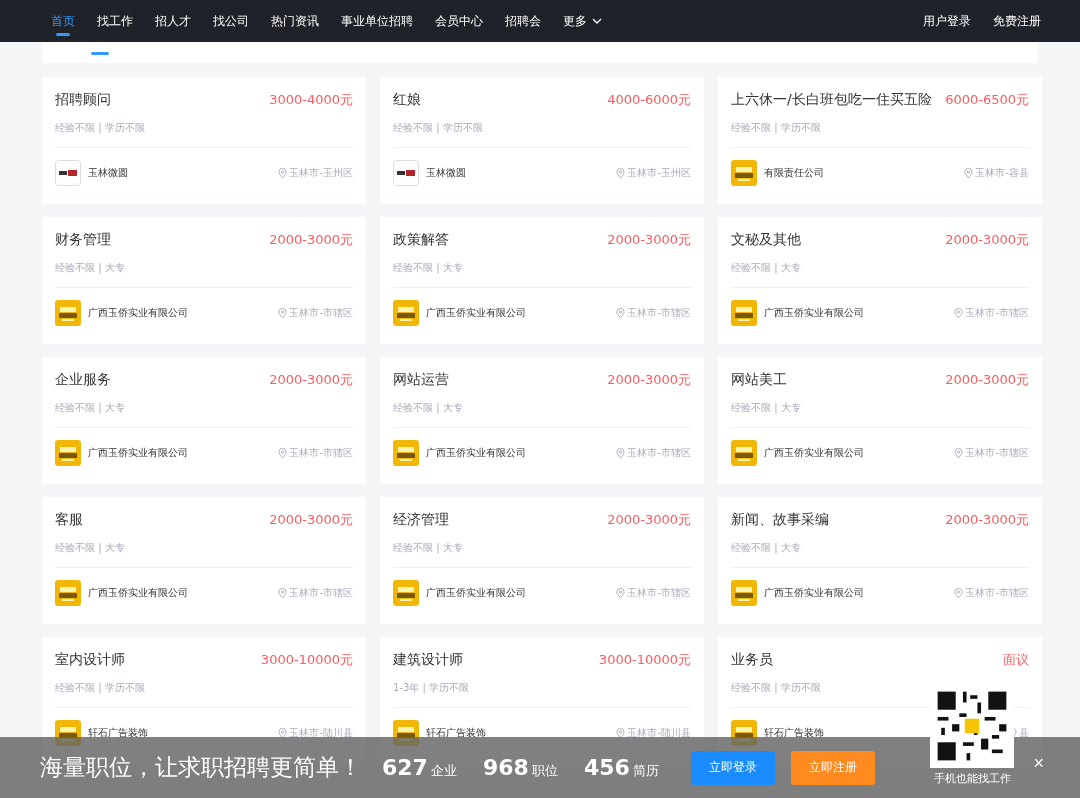  I want to click on nav-link: 找工作, so click(115, 21).